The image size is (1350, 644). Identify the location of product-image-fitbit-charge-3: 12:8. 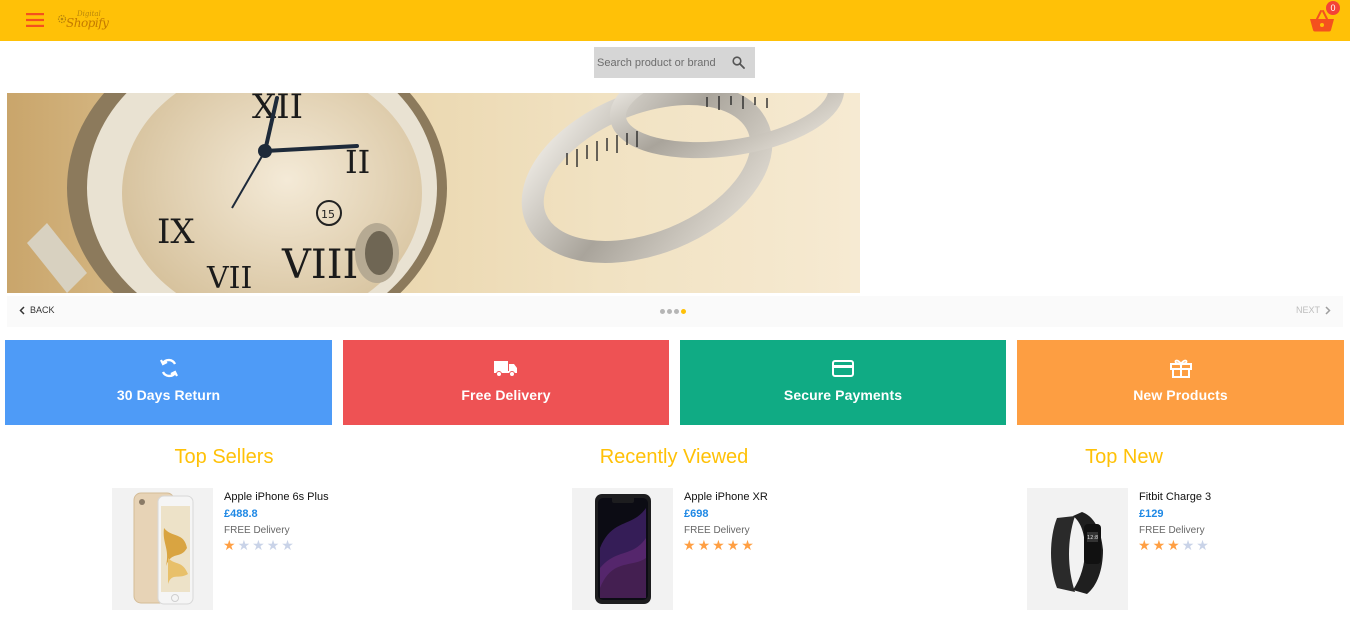
(1077, 549).